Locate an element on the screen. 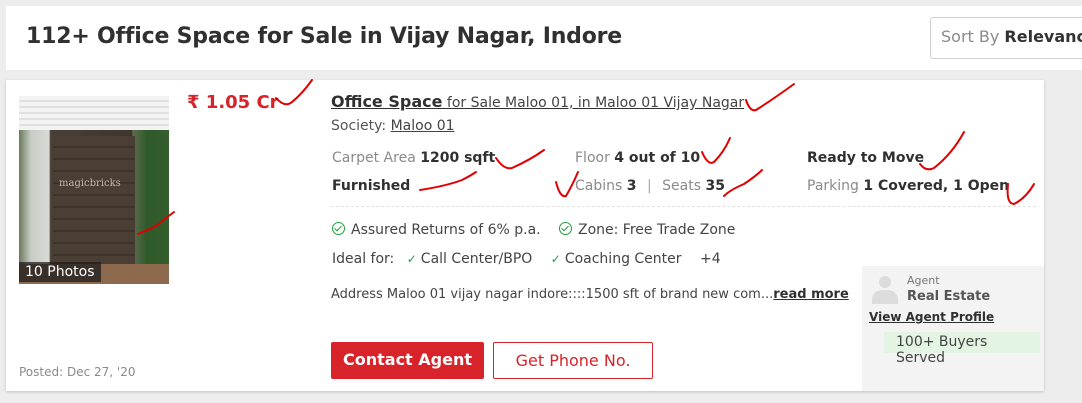 This screenshot has height=403, width=1082. posted-date: Posted: Dec 27, '20 is located at coordinates (77, 372).